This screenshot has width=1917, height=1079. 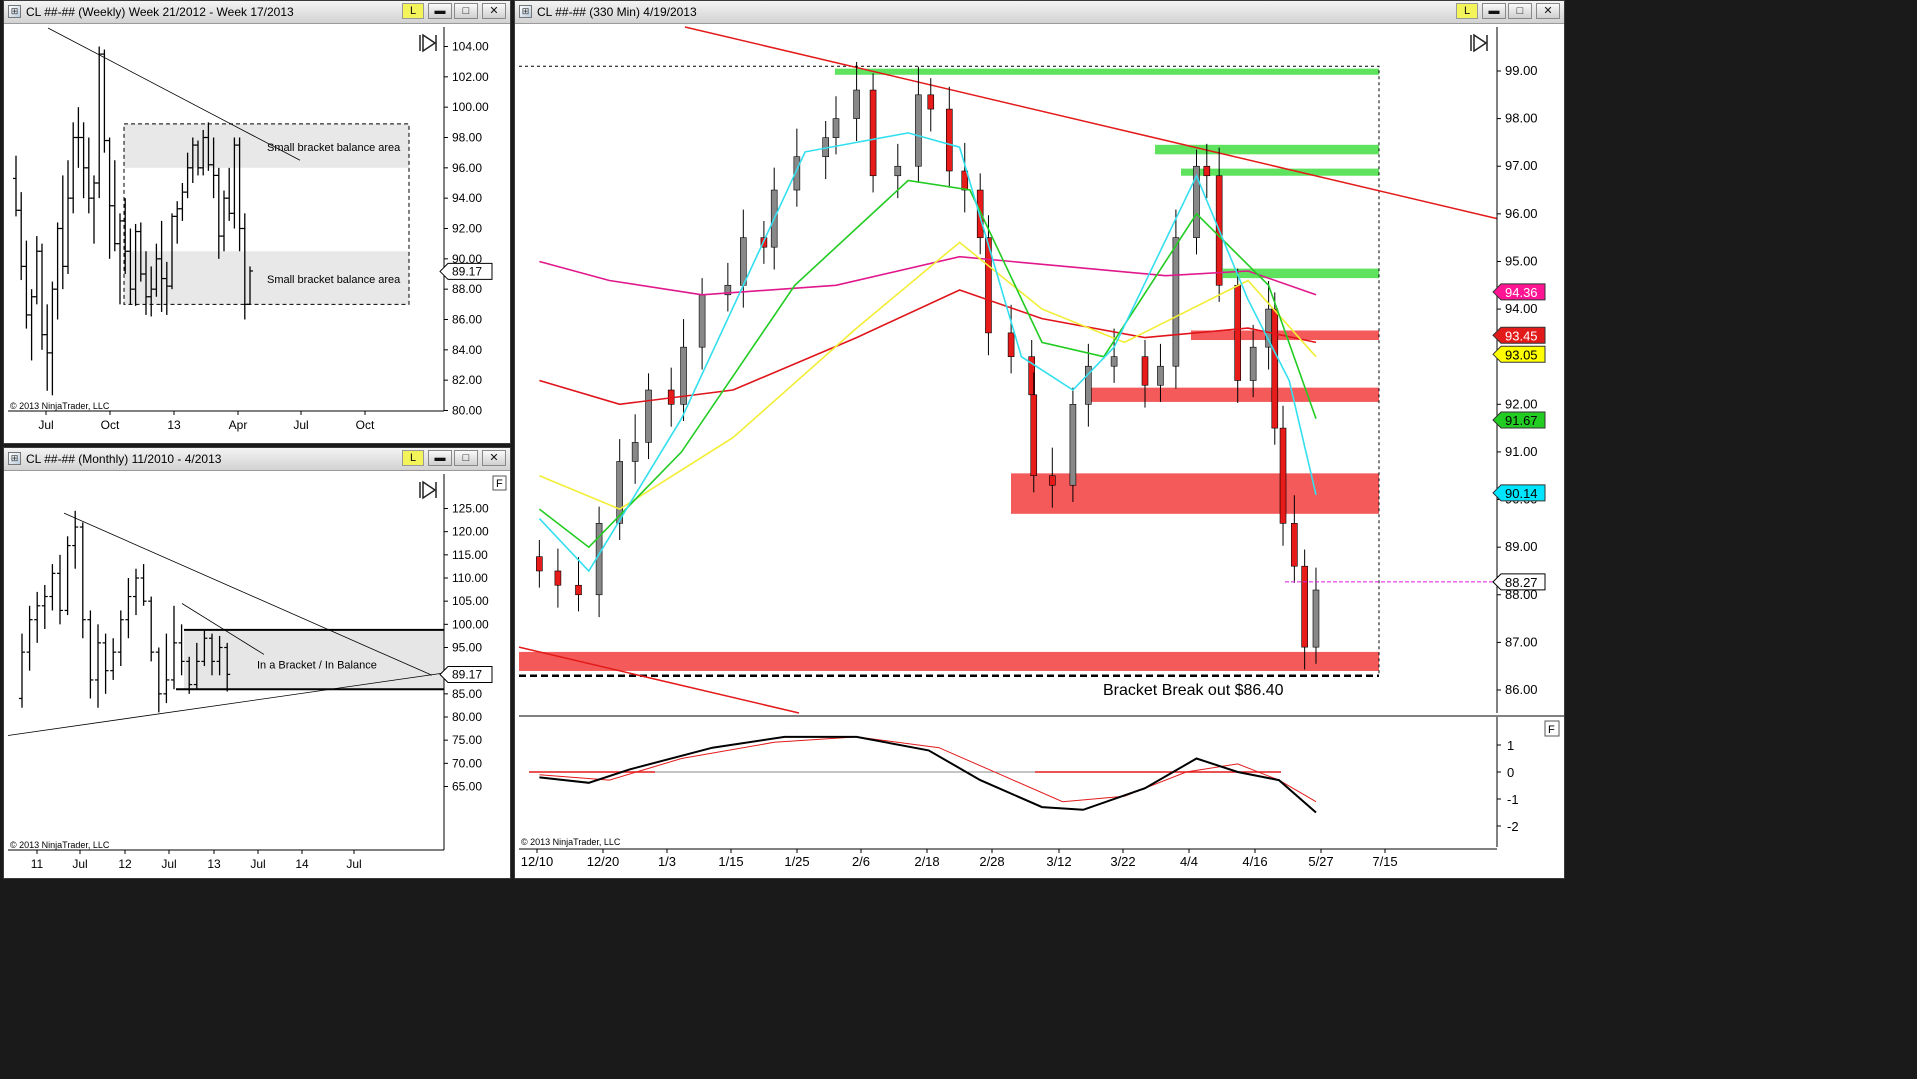 What do you see at coordinates (1521, 546) in the screenshot?
I see `y-tick-label: 89.00` at bounding box center [1521, 546].